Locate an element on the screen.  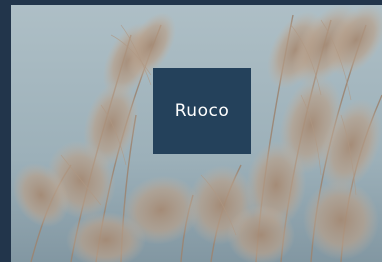
logo-badge: Ruoco is located at coordinates (202, 111).